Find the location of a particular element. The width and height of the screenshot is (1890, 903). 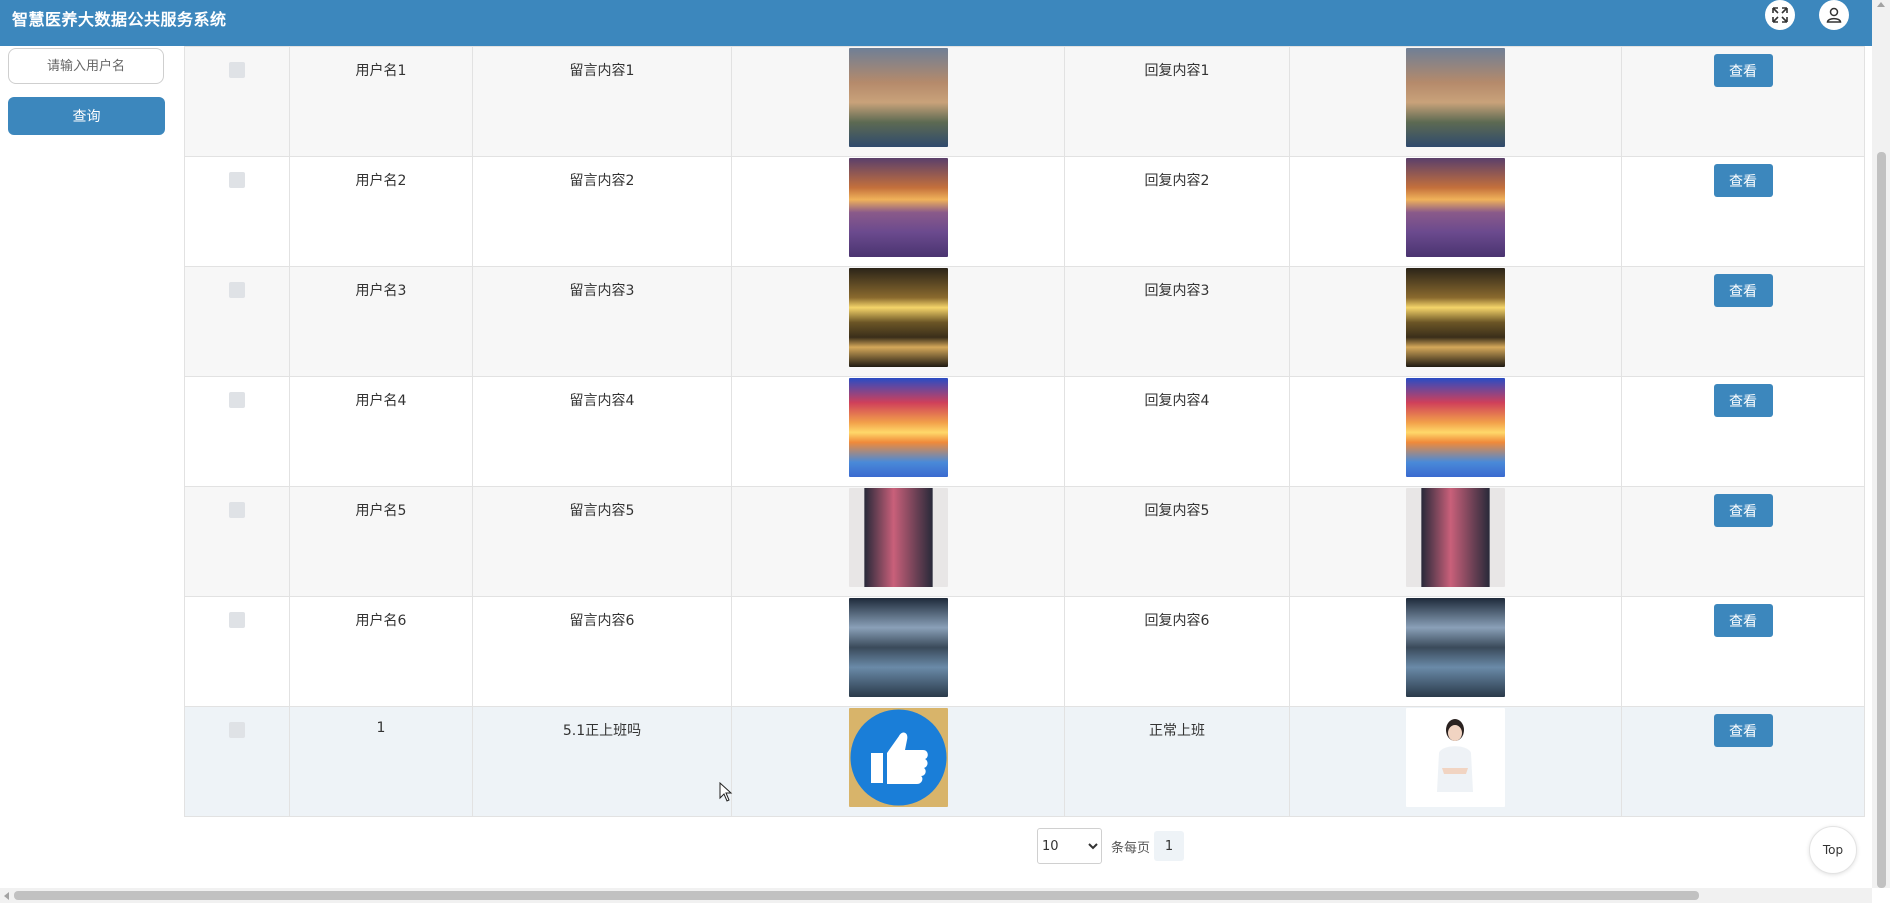

fullscreen-icon is located at coordinates (1780, 15).